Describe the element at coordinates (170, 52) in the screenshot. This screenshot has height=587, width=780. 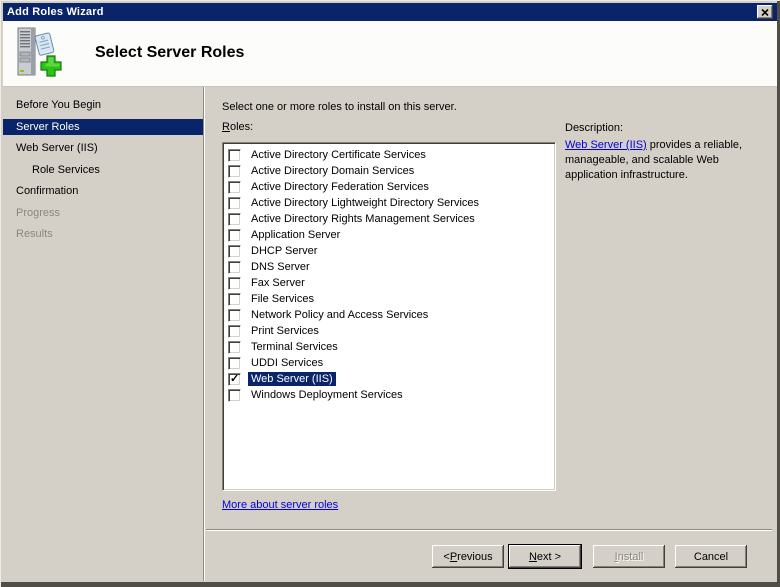
I see `page-title: Select Server Roles` at that location.